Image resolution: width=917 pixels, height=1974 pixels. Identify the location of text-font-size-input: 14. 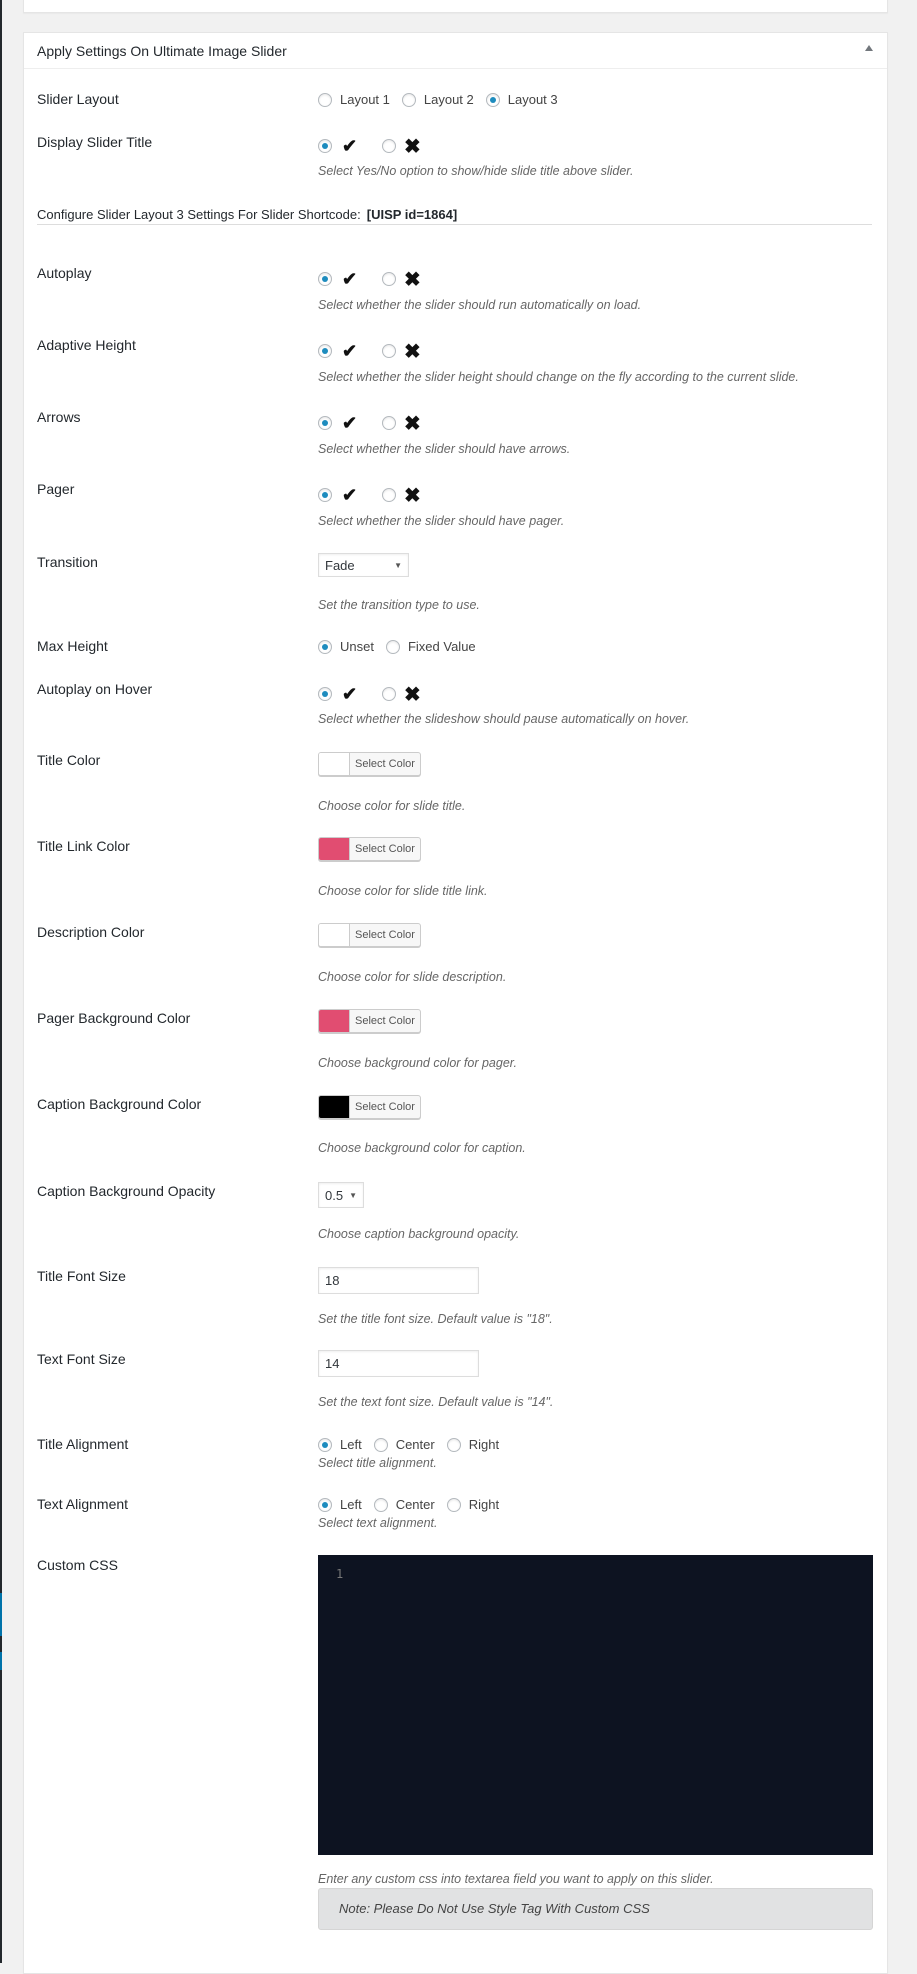
(398, 1363).